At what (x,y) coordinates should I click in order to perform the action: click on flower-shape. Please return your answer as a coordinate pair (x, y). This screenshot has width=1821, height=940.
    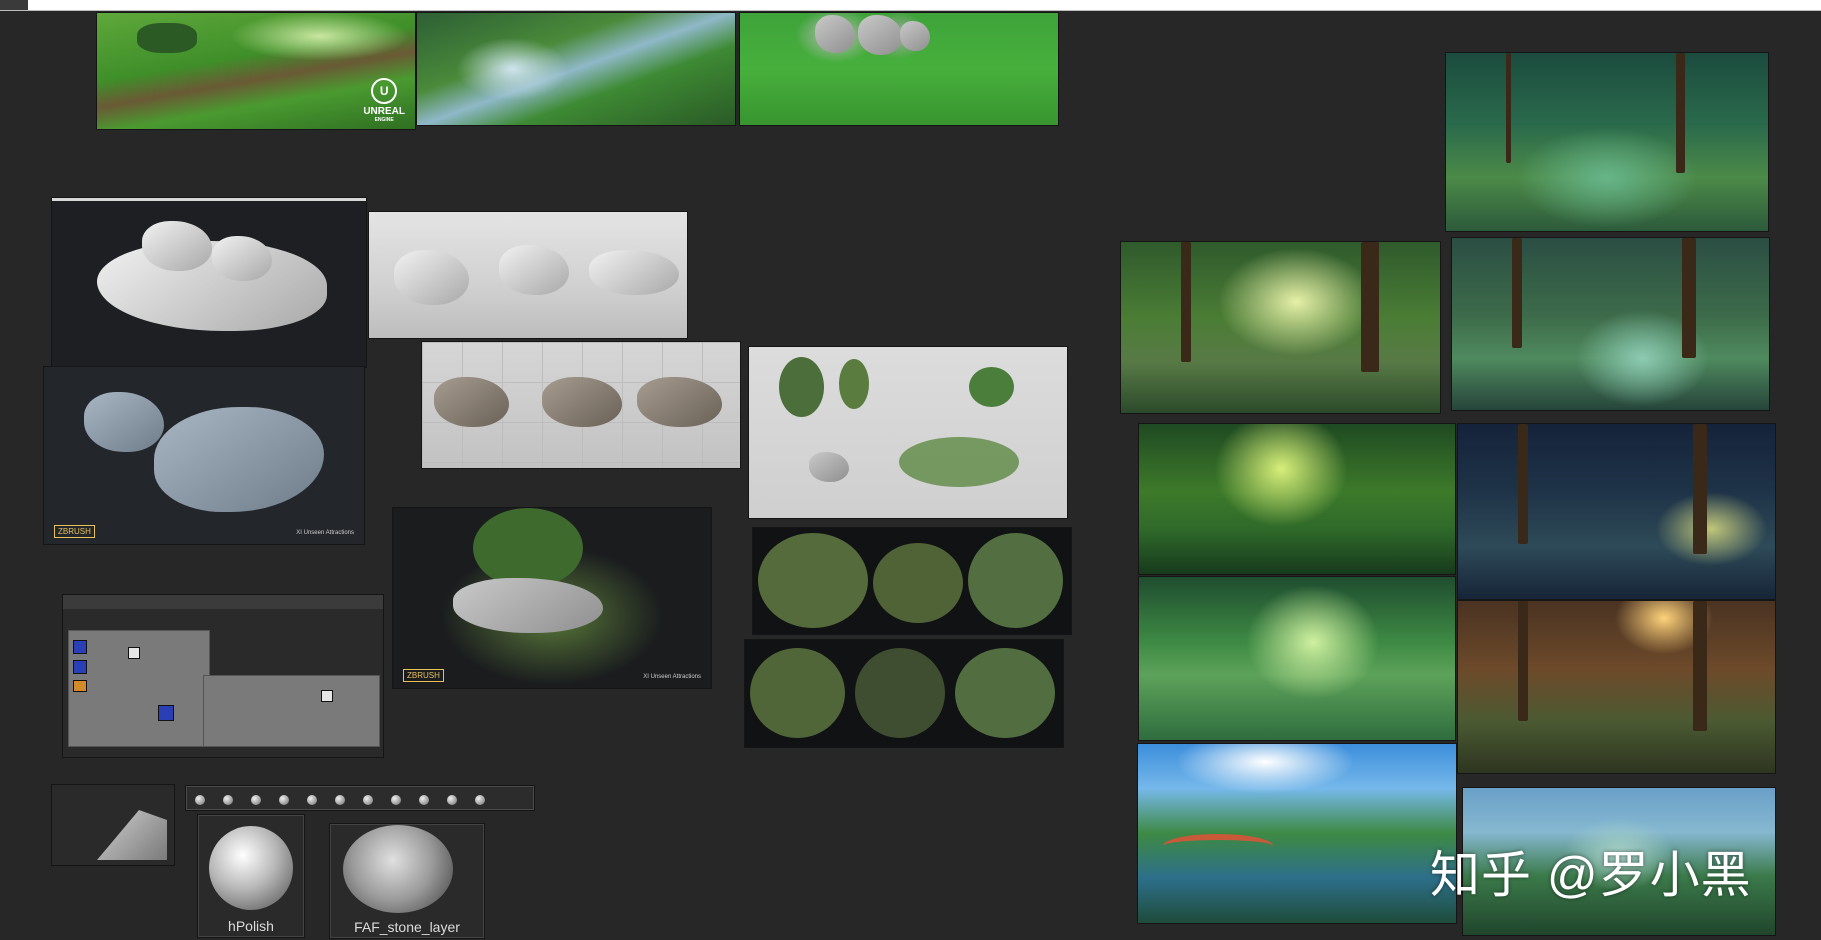
    Looking at the image, I should click on (1005, 693).